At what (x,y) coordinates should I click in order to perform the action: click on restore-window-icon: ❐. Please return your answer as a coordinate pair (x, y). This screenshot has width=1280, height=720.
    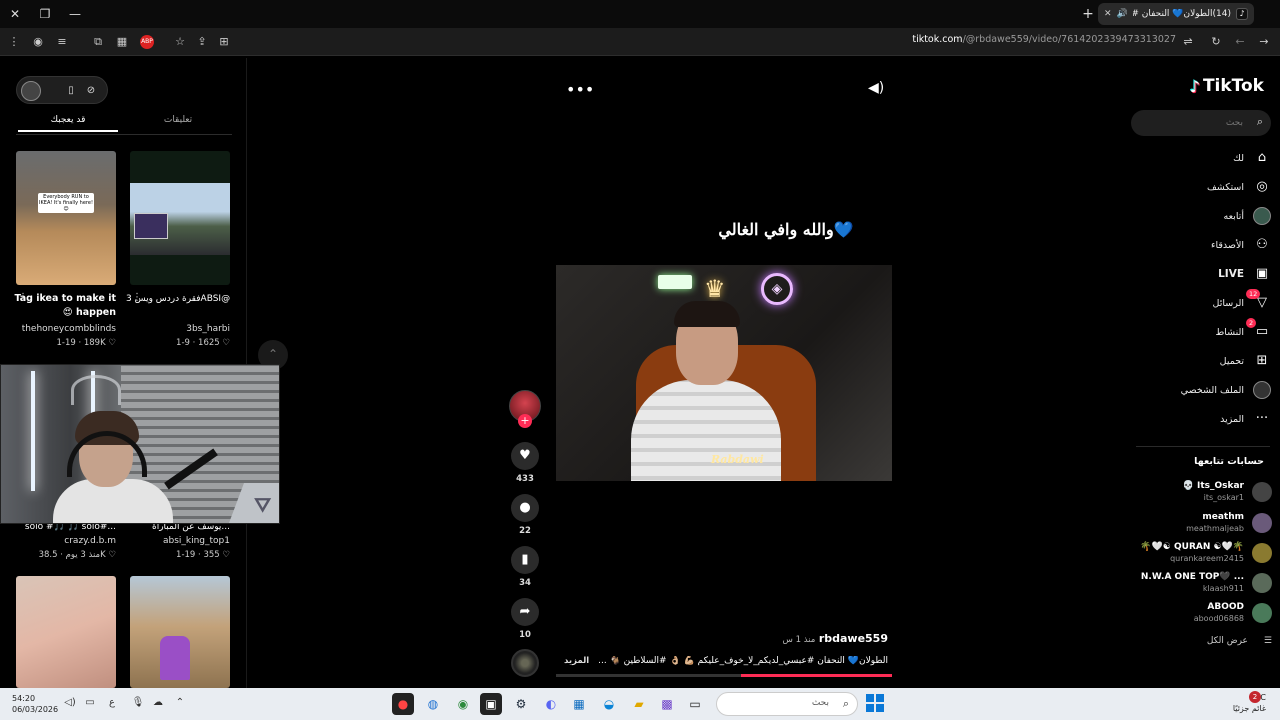
    Looking at the image, I should click on (45, 14).